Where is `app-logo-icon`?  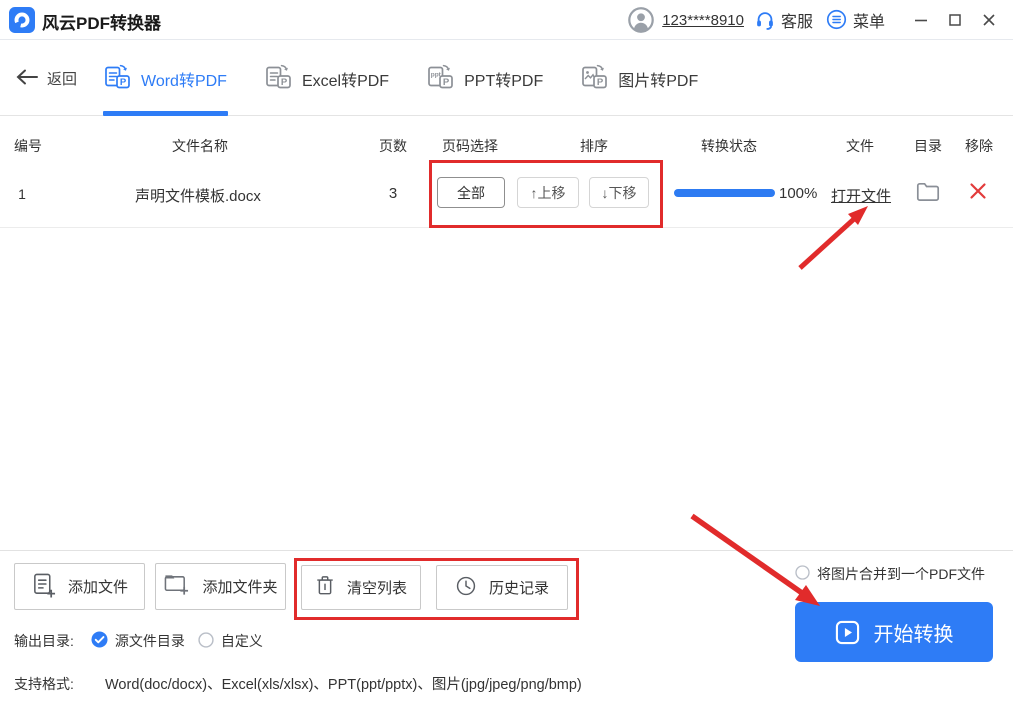 app-logo-icon is located at coordinates (22, 20).